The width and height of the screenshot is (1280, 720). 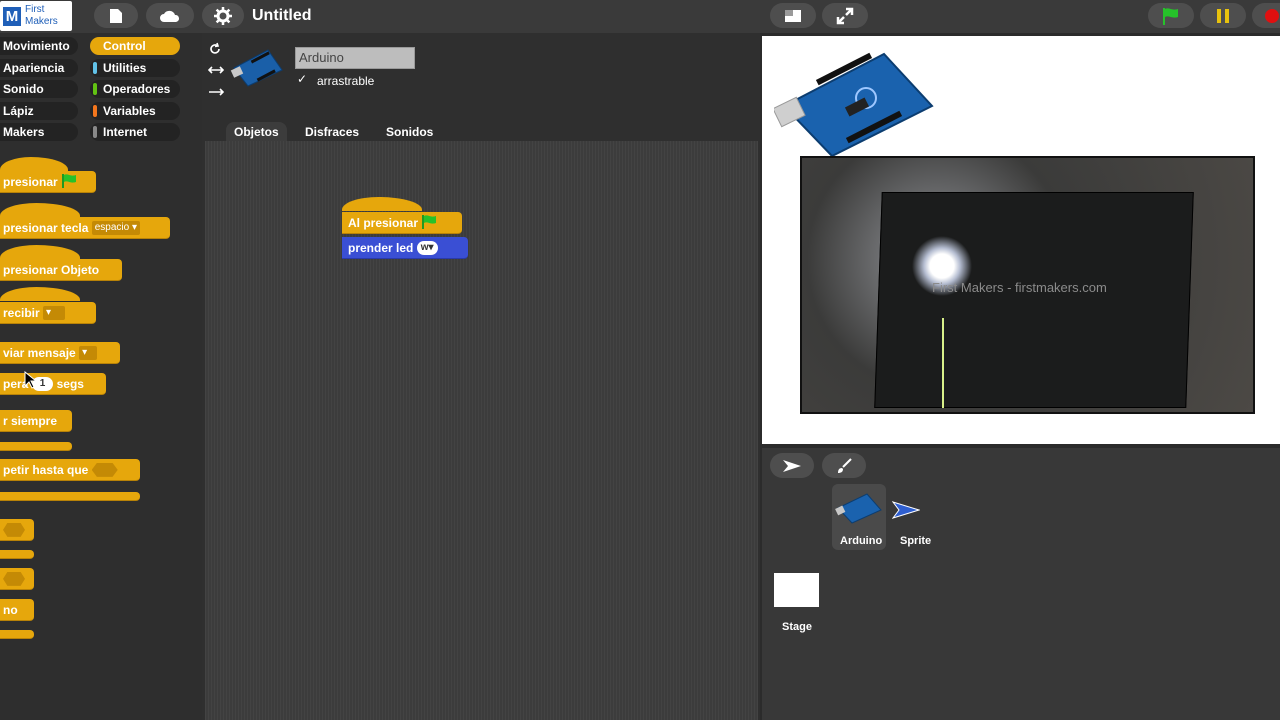 I want to click on fullscreen-button, so click(x=845, y=15).